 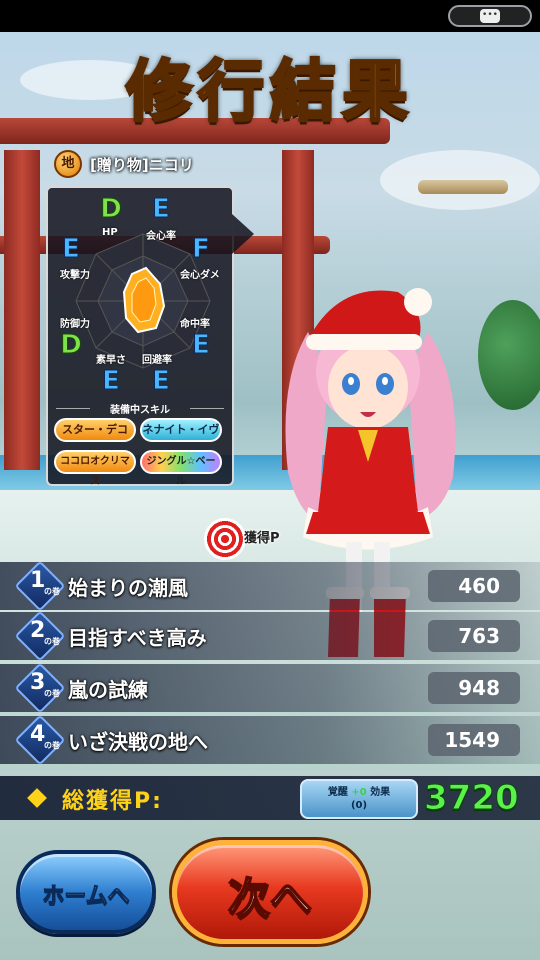 I want to click on next-button: 次へ, so click(x=270, y=892).